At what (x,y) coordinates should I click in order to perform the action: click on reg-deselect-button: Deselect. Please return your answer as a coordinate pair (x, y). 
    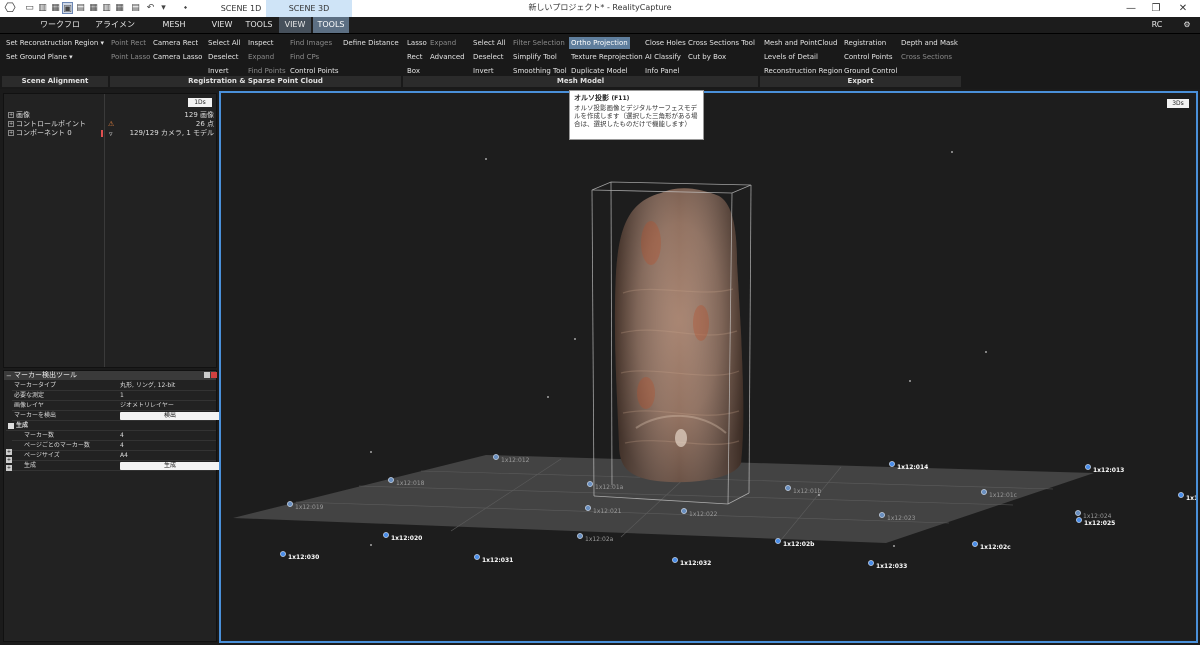
    Looking at the image, I should click on (223, 57).